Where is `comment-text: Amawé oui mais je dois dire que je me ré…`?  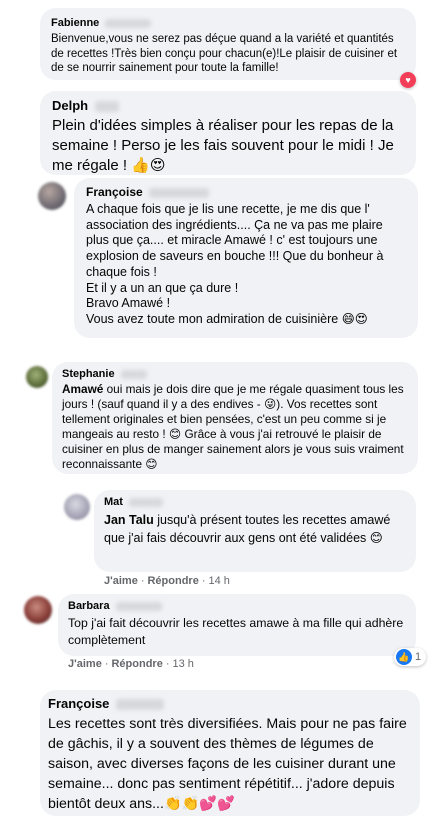 comment-text: Amawé oui mais je dois dire que je me ré… is located at coordinates (235, 427).